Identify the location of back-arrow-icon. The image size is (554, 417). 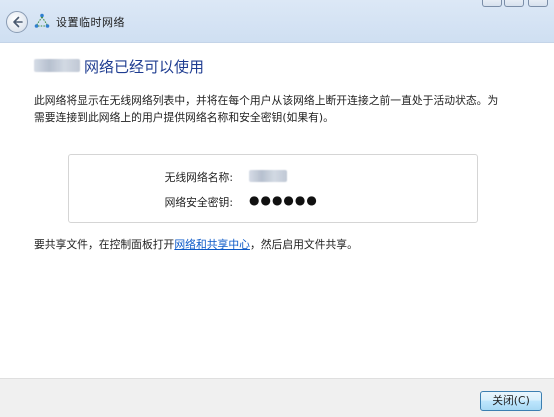
(18, 22).